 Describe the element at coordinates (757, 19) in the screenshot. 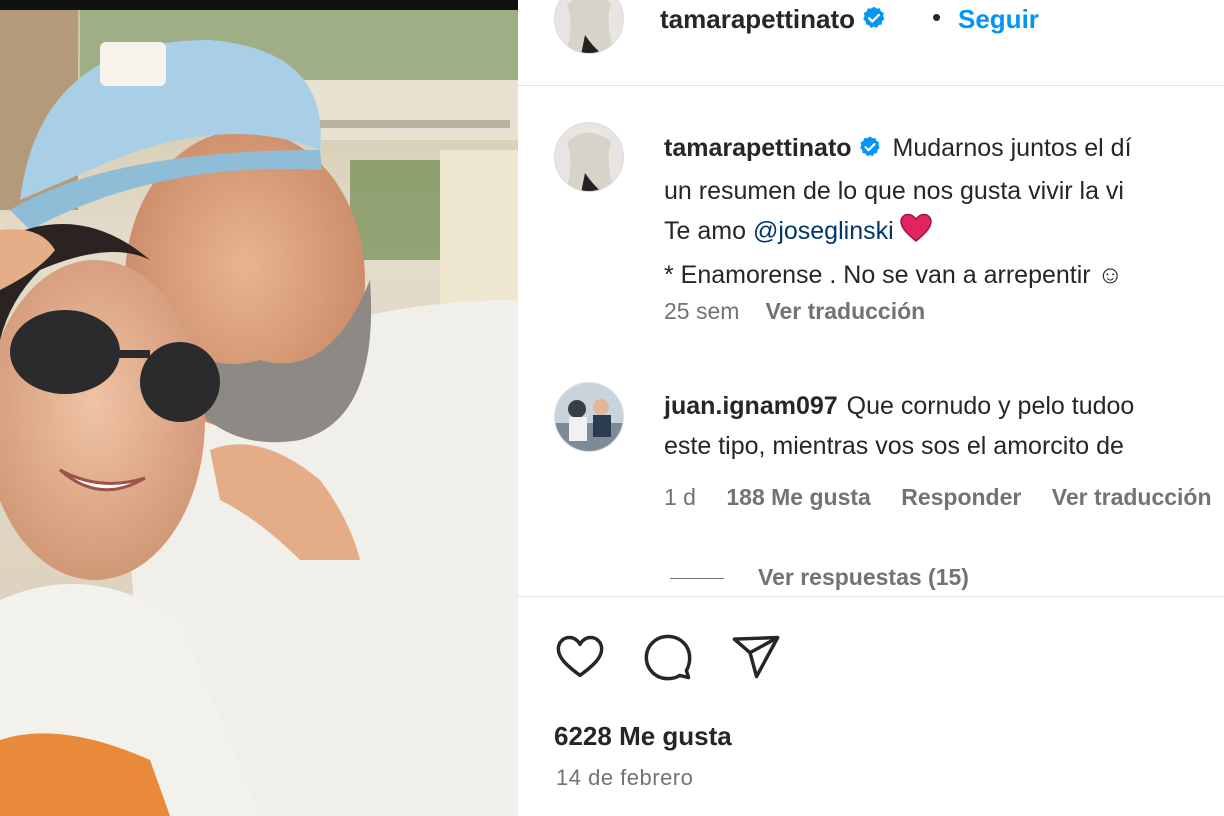

I see `author-username: tamarapettinato` at that location.